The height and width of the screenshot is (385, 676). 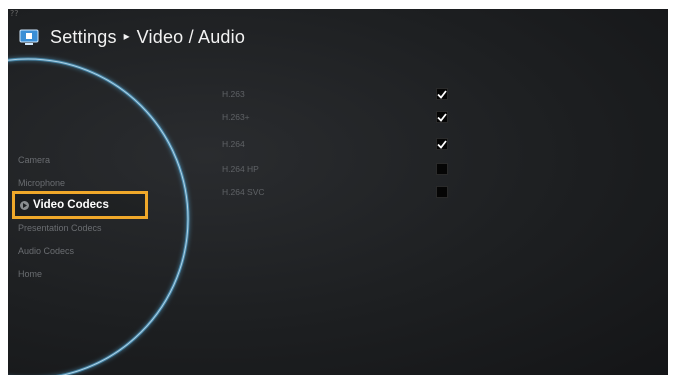 I want to click on checkbox-h264-hp, so click(x=442, y=169).